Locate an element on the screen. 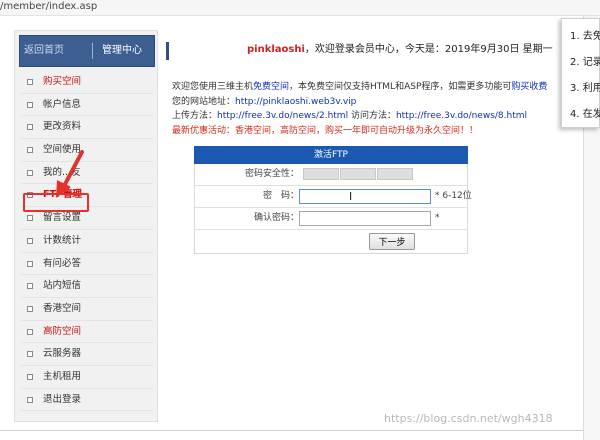 Image resolution: width=600 pixels, height=440 pixels. url-text: /member/index.asp is located at coordinates (49, 6).